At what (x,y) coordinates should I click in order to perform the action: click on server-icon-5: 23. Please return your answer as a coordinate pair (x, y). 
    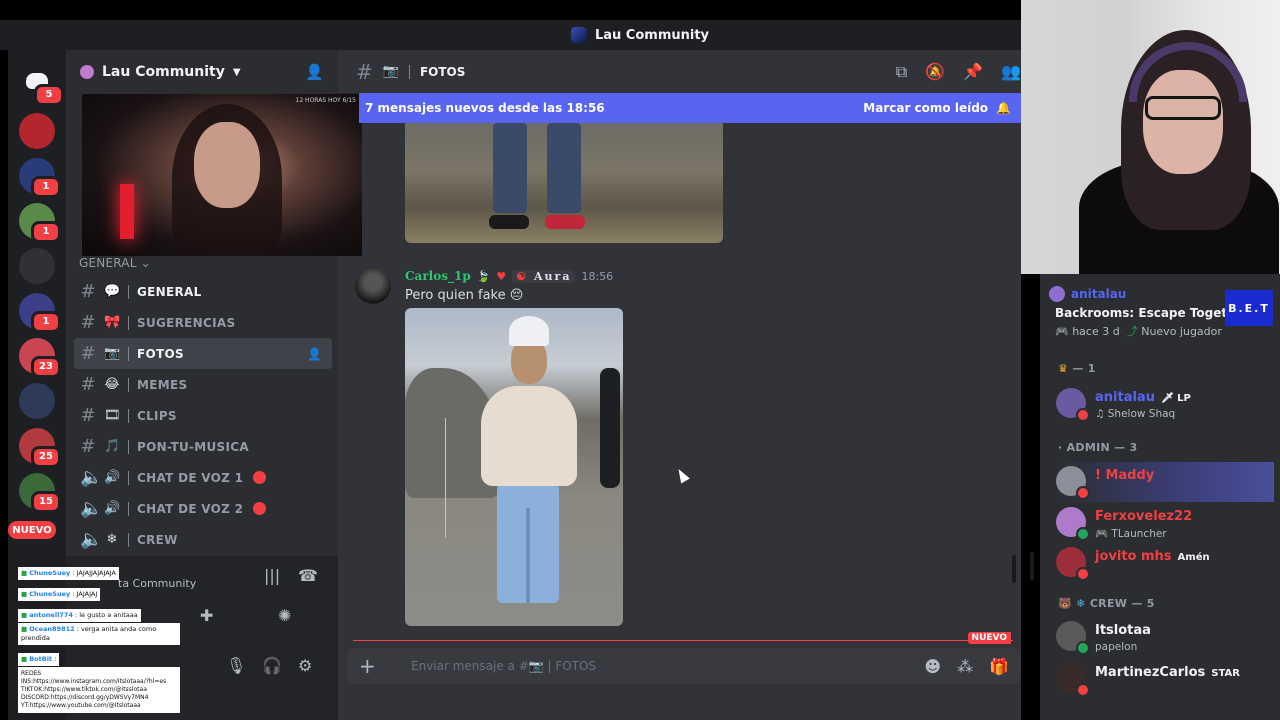
    Looking at the image, I should click on (40, 358).